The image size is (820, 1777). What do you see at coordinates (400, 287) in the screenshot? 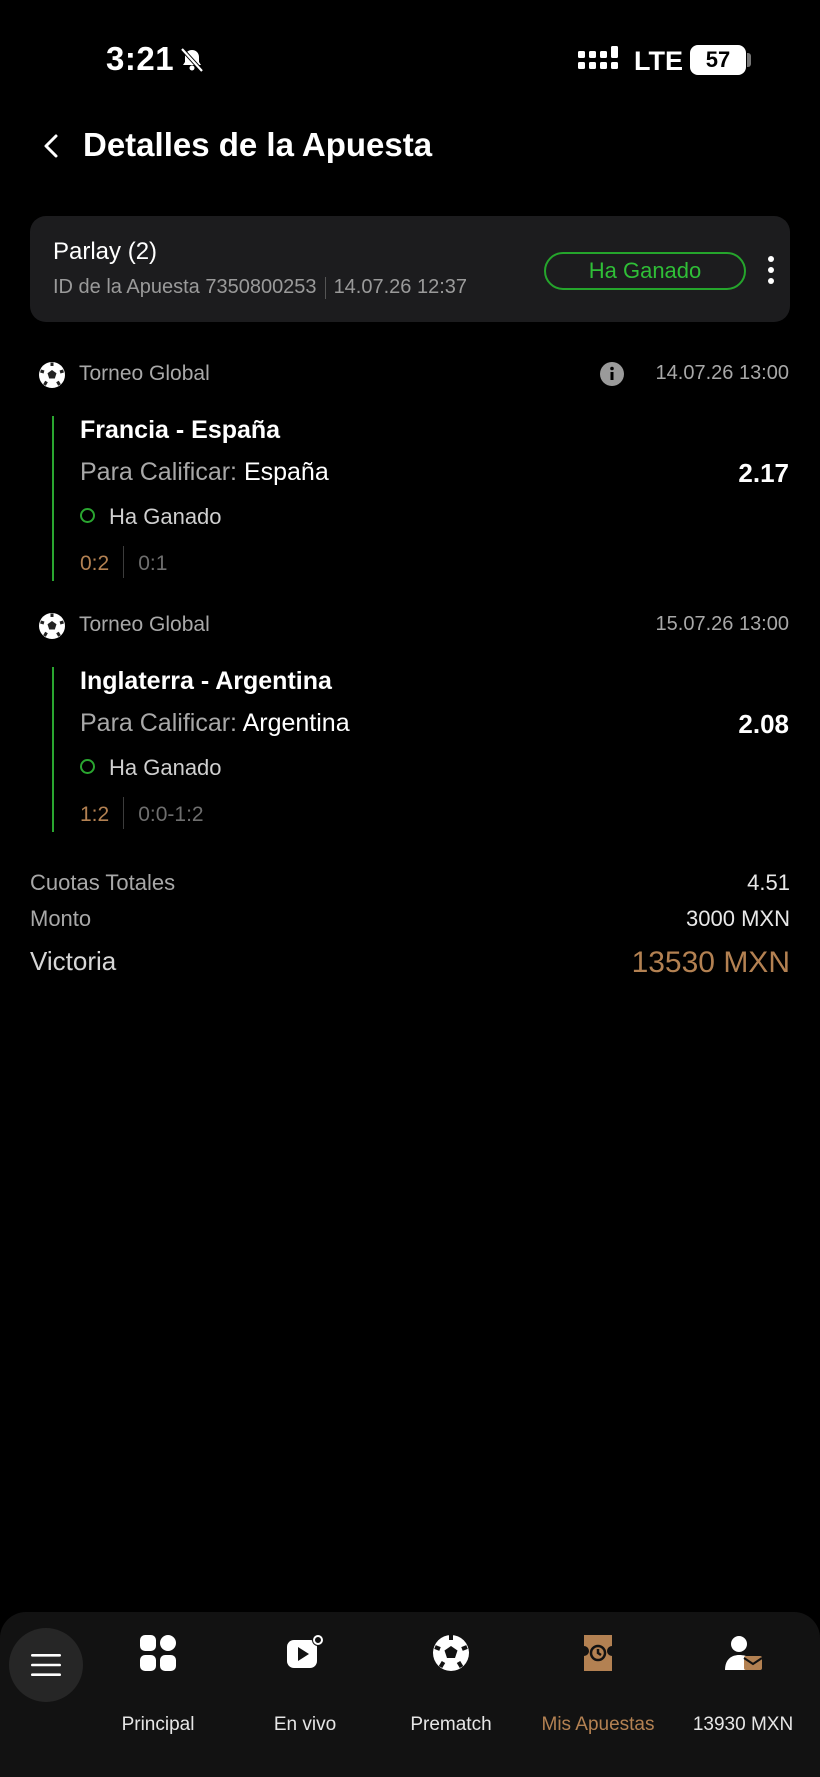
I see `bet-datetime: 14.07.26 12:37` at bounding box center [400, 287].